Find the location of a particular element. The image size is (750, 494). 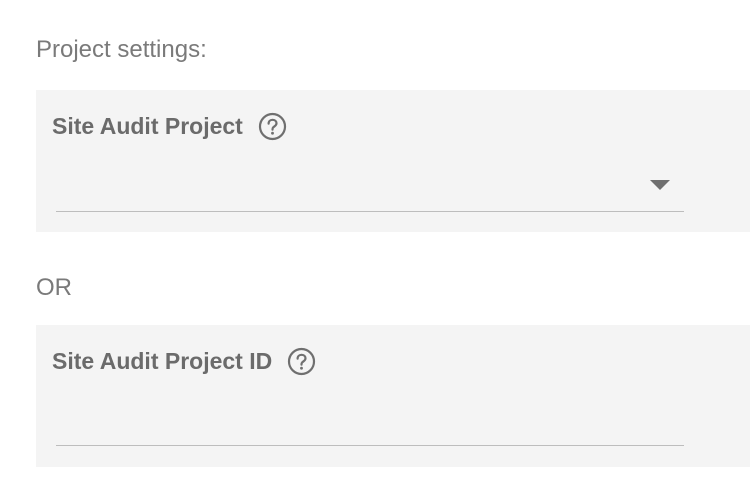

site-audit-project-dropdown is located at coordinates (370, 186).